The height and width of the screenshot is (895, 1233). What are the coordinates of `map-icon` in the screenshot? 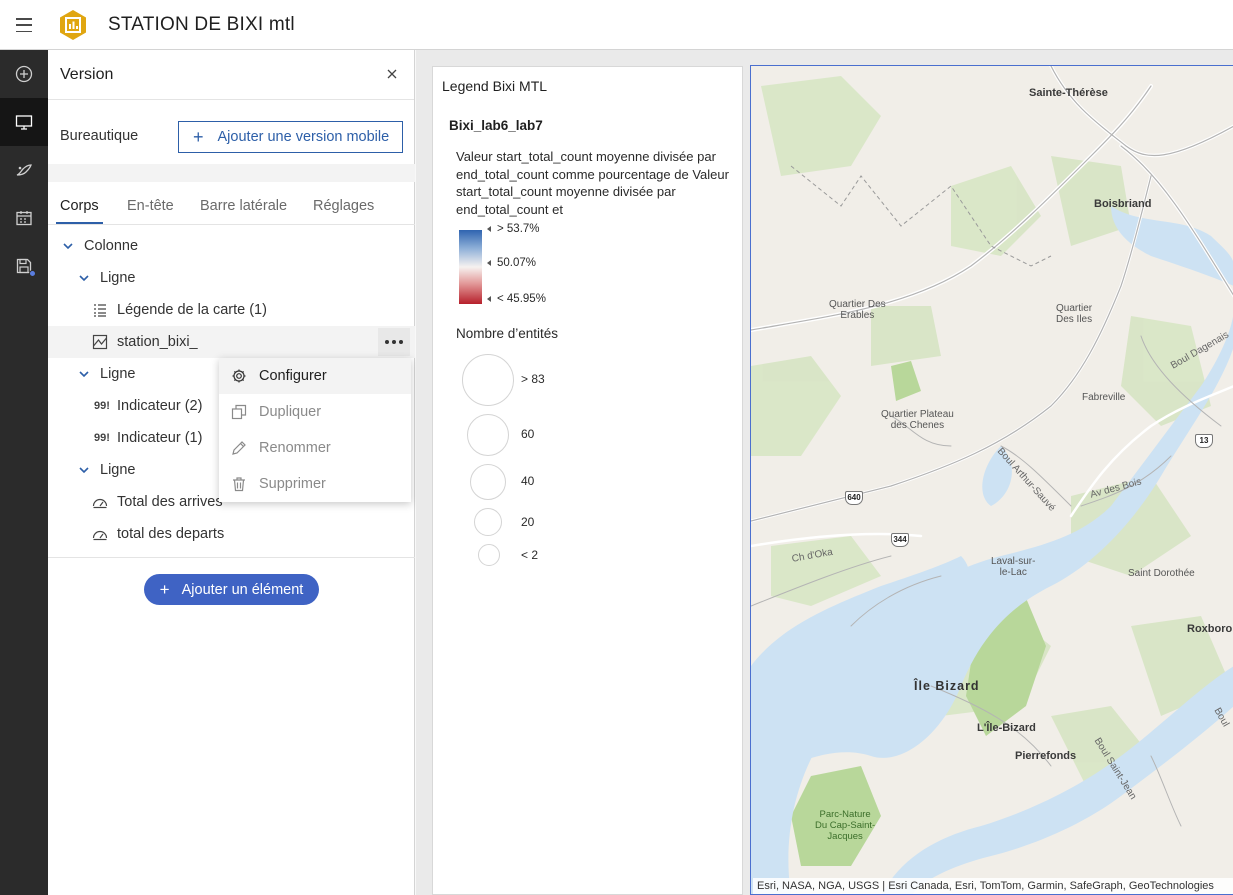 It's located at (100, 342).